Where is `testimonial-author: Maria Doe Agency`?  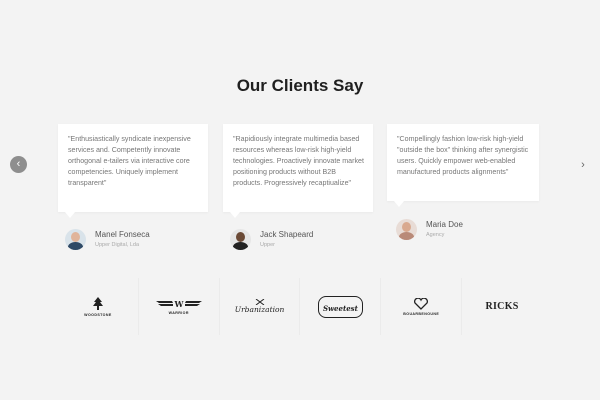 testimonial-author: Maria Doe Agency is located at coordinates (429, 229).